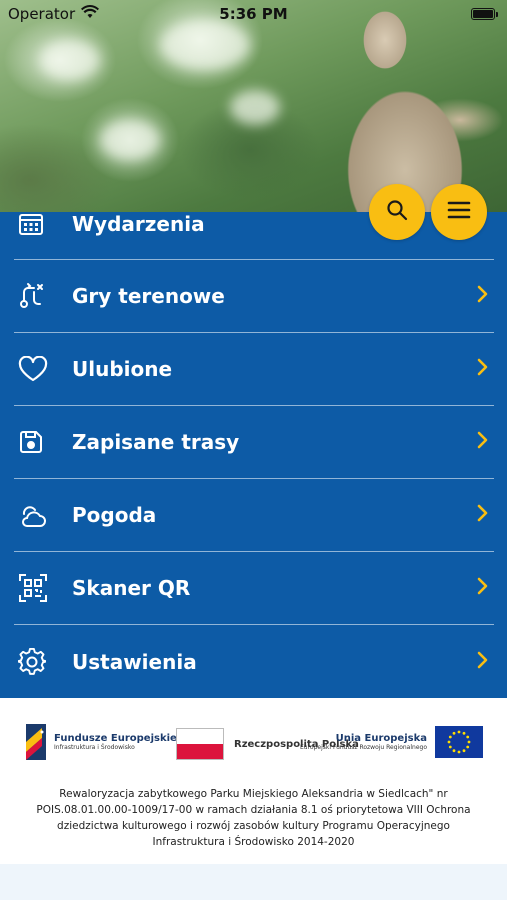 The height and width of the screenshot is (900, 507). What do you see at coordinates (254, 515) in the screenshot?
I see `menu-item-weather: Pogoda` at bounding box center [254, 515].